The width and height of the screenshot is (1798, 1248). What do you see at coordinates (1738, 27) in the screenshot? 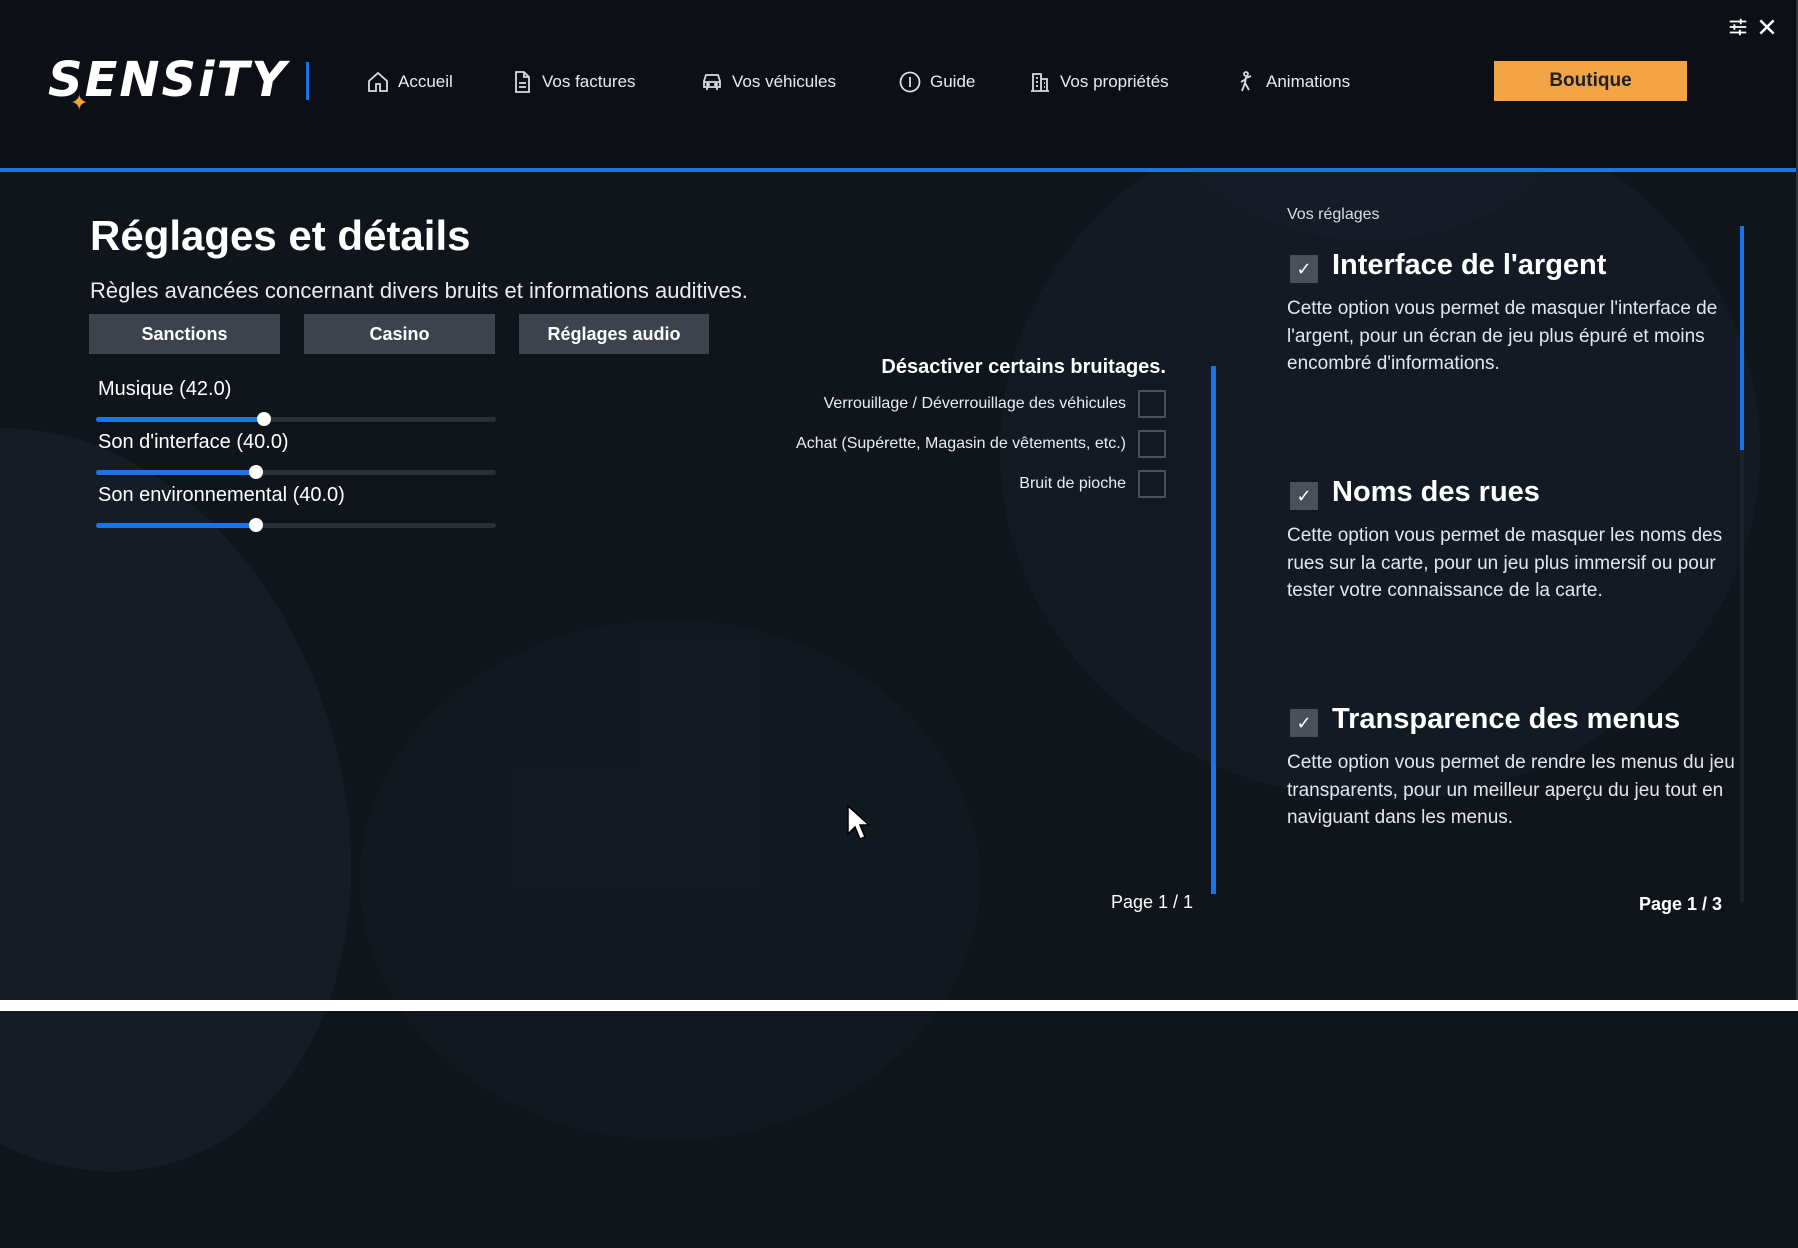
I see `settings-sliders-icon` at bounding box center [1738, 27].